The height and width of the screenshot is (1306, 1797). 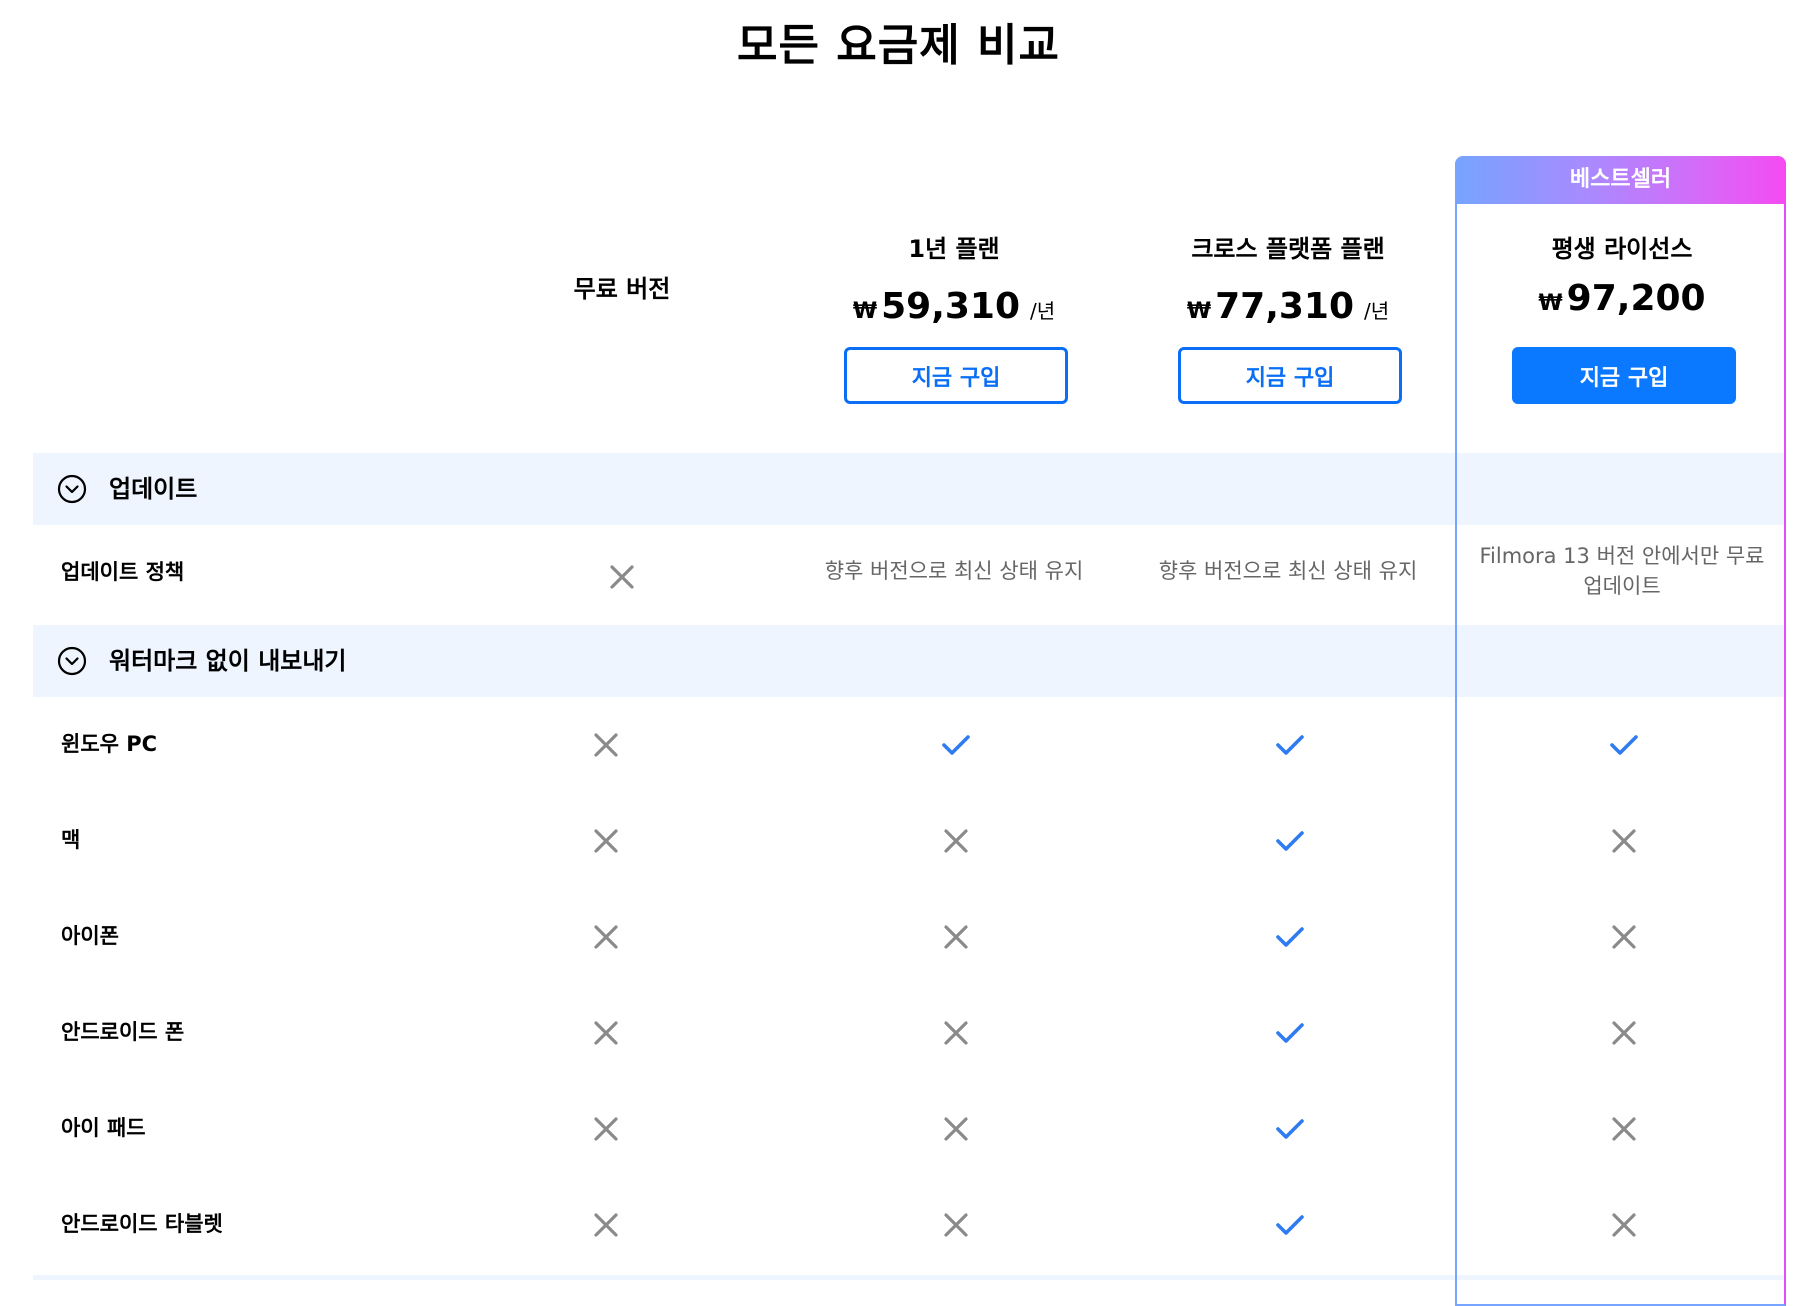 I want to click on plan-price: ₩77,310/년, so click(x=1288, y=310).